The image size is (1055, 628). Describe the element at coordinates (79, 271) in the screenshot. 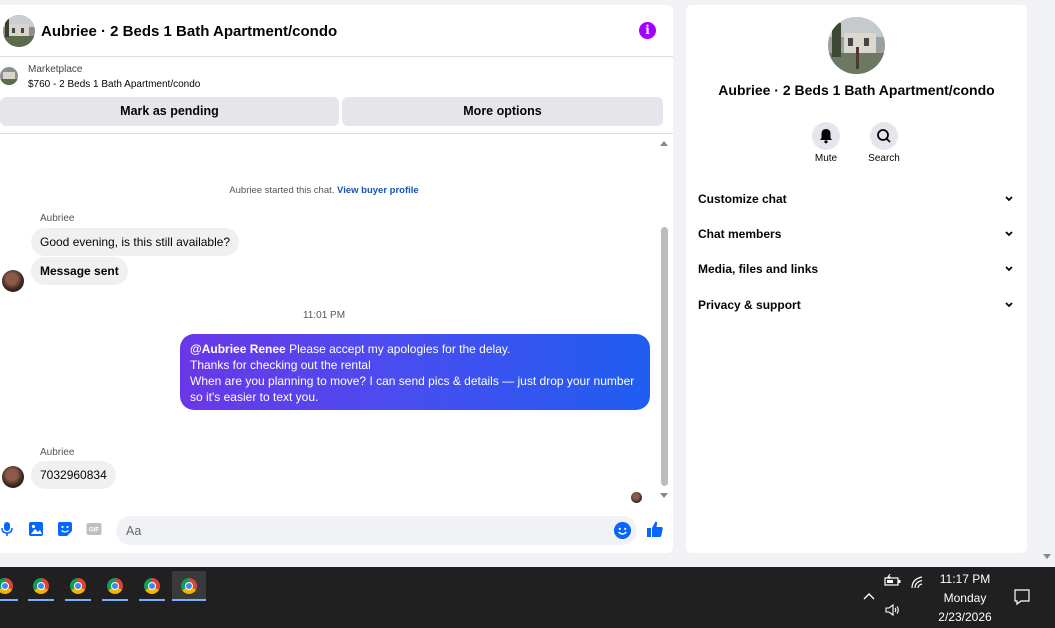

I see `incoming-message: Message sent` at that location.